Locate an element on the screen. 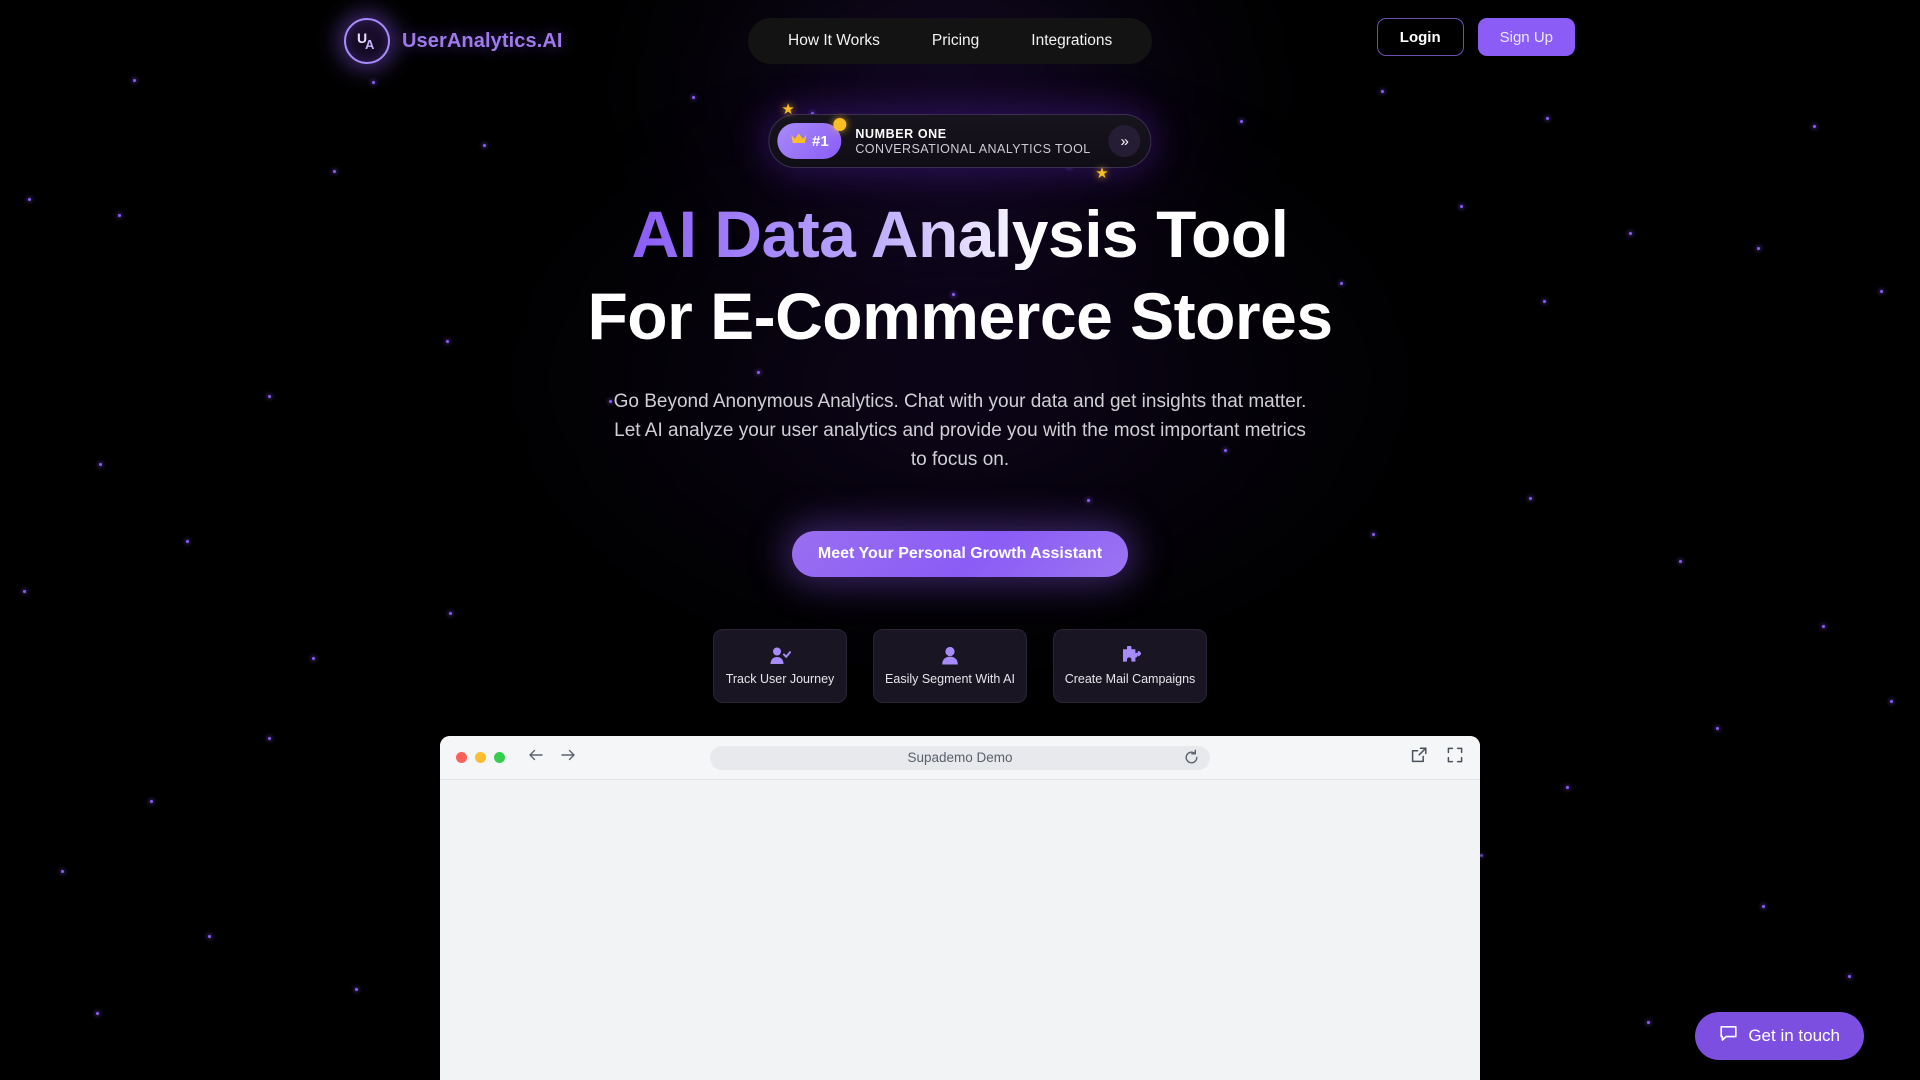 The image size is (1920, 1080). hero-title-line-2: For E-Commerce Stores is located at coordinates (960, 315).